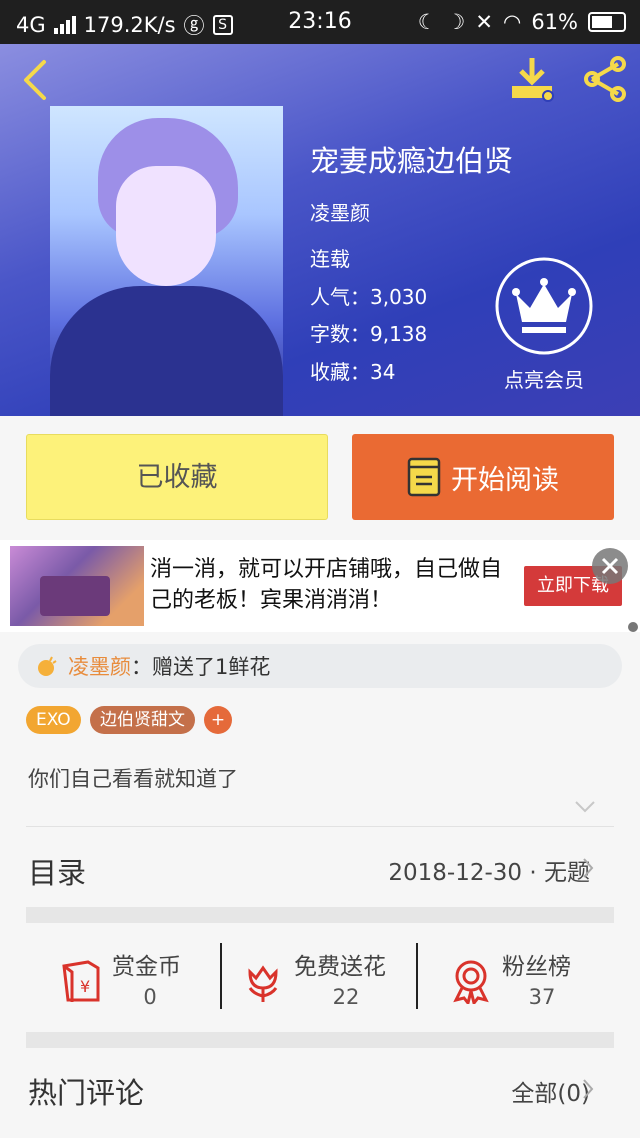 This screenshot has width=640, height=1138. What do you see at coordinates (505, 480) in the screenshot?
I see `start-reading-label: 开始阅读` at bounding box center [505, 480].